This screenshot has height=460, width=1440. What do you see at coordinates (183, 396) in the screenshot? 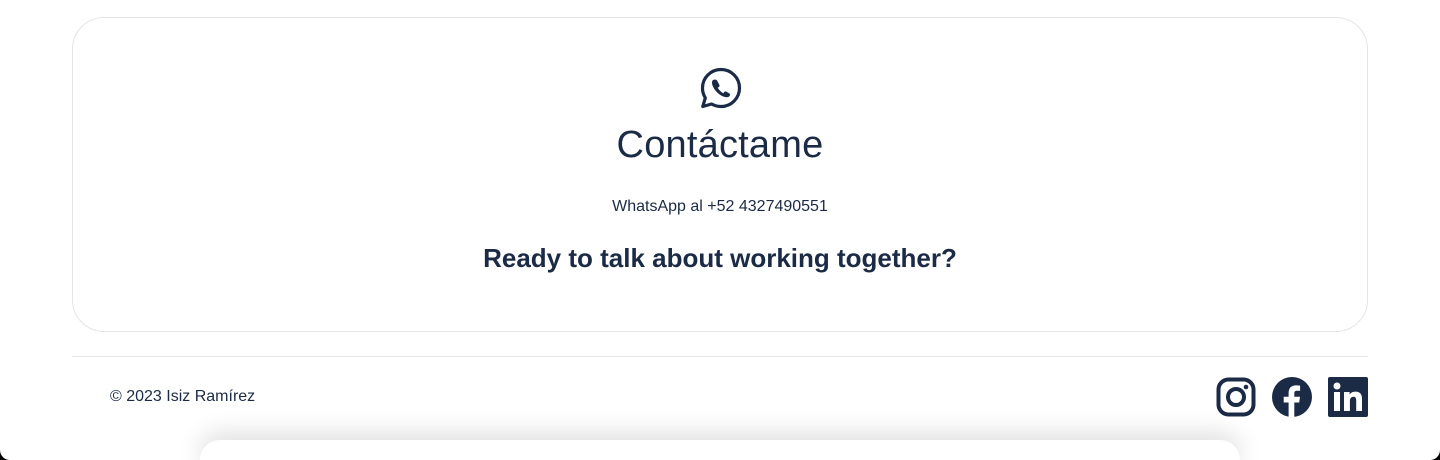
I see `copyright-text: © 2023 Isiz Ramírez` at bounding box center [183, 396].